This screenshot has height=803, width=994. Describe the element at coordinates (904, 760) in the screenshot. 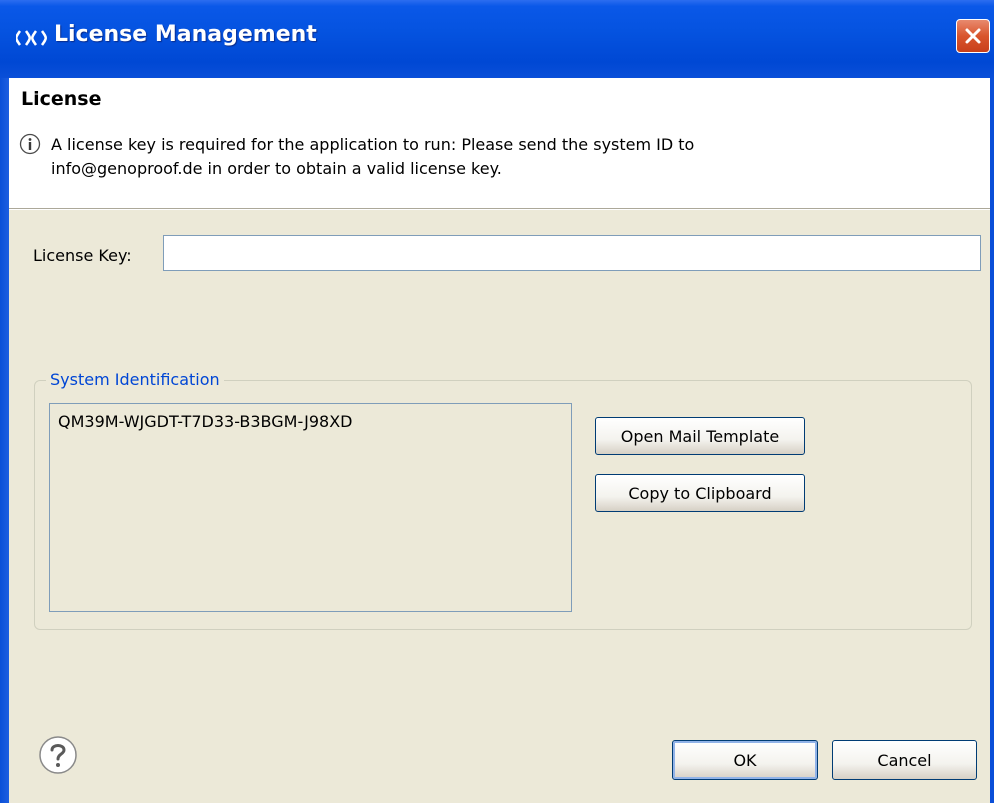

I see `cancel-button: Cancel` at that location.